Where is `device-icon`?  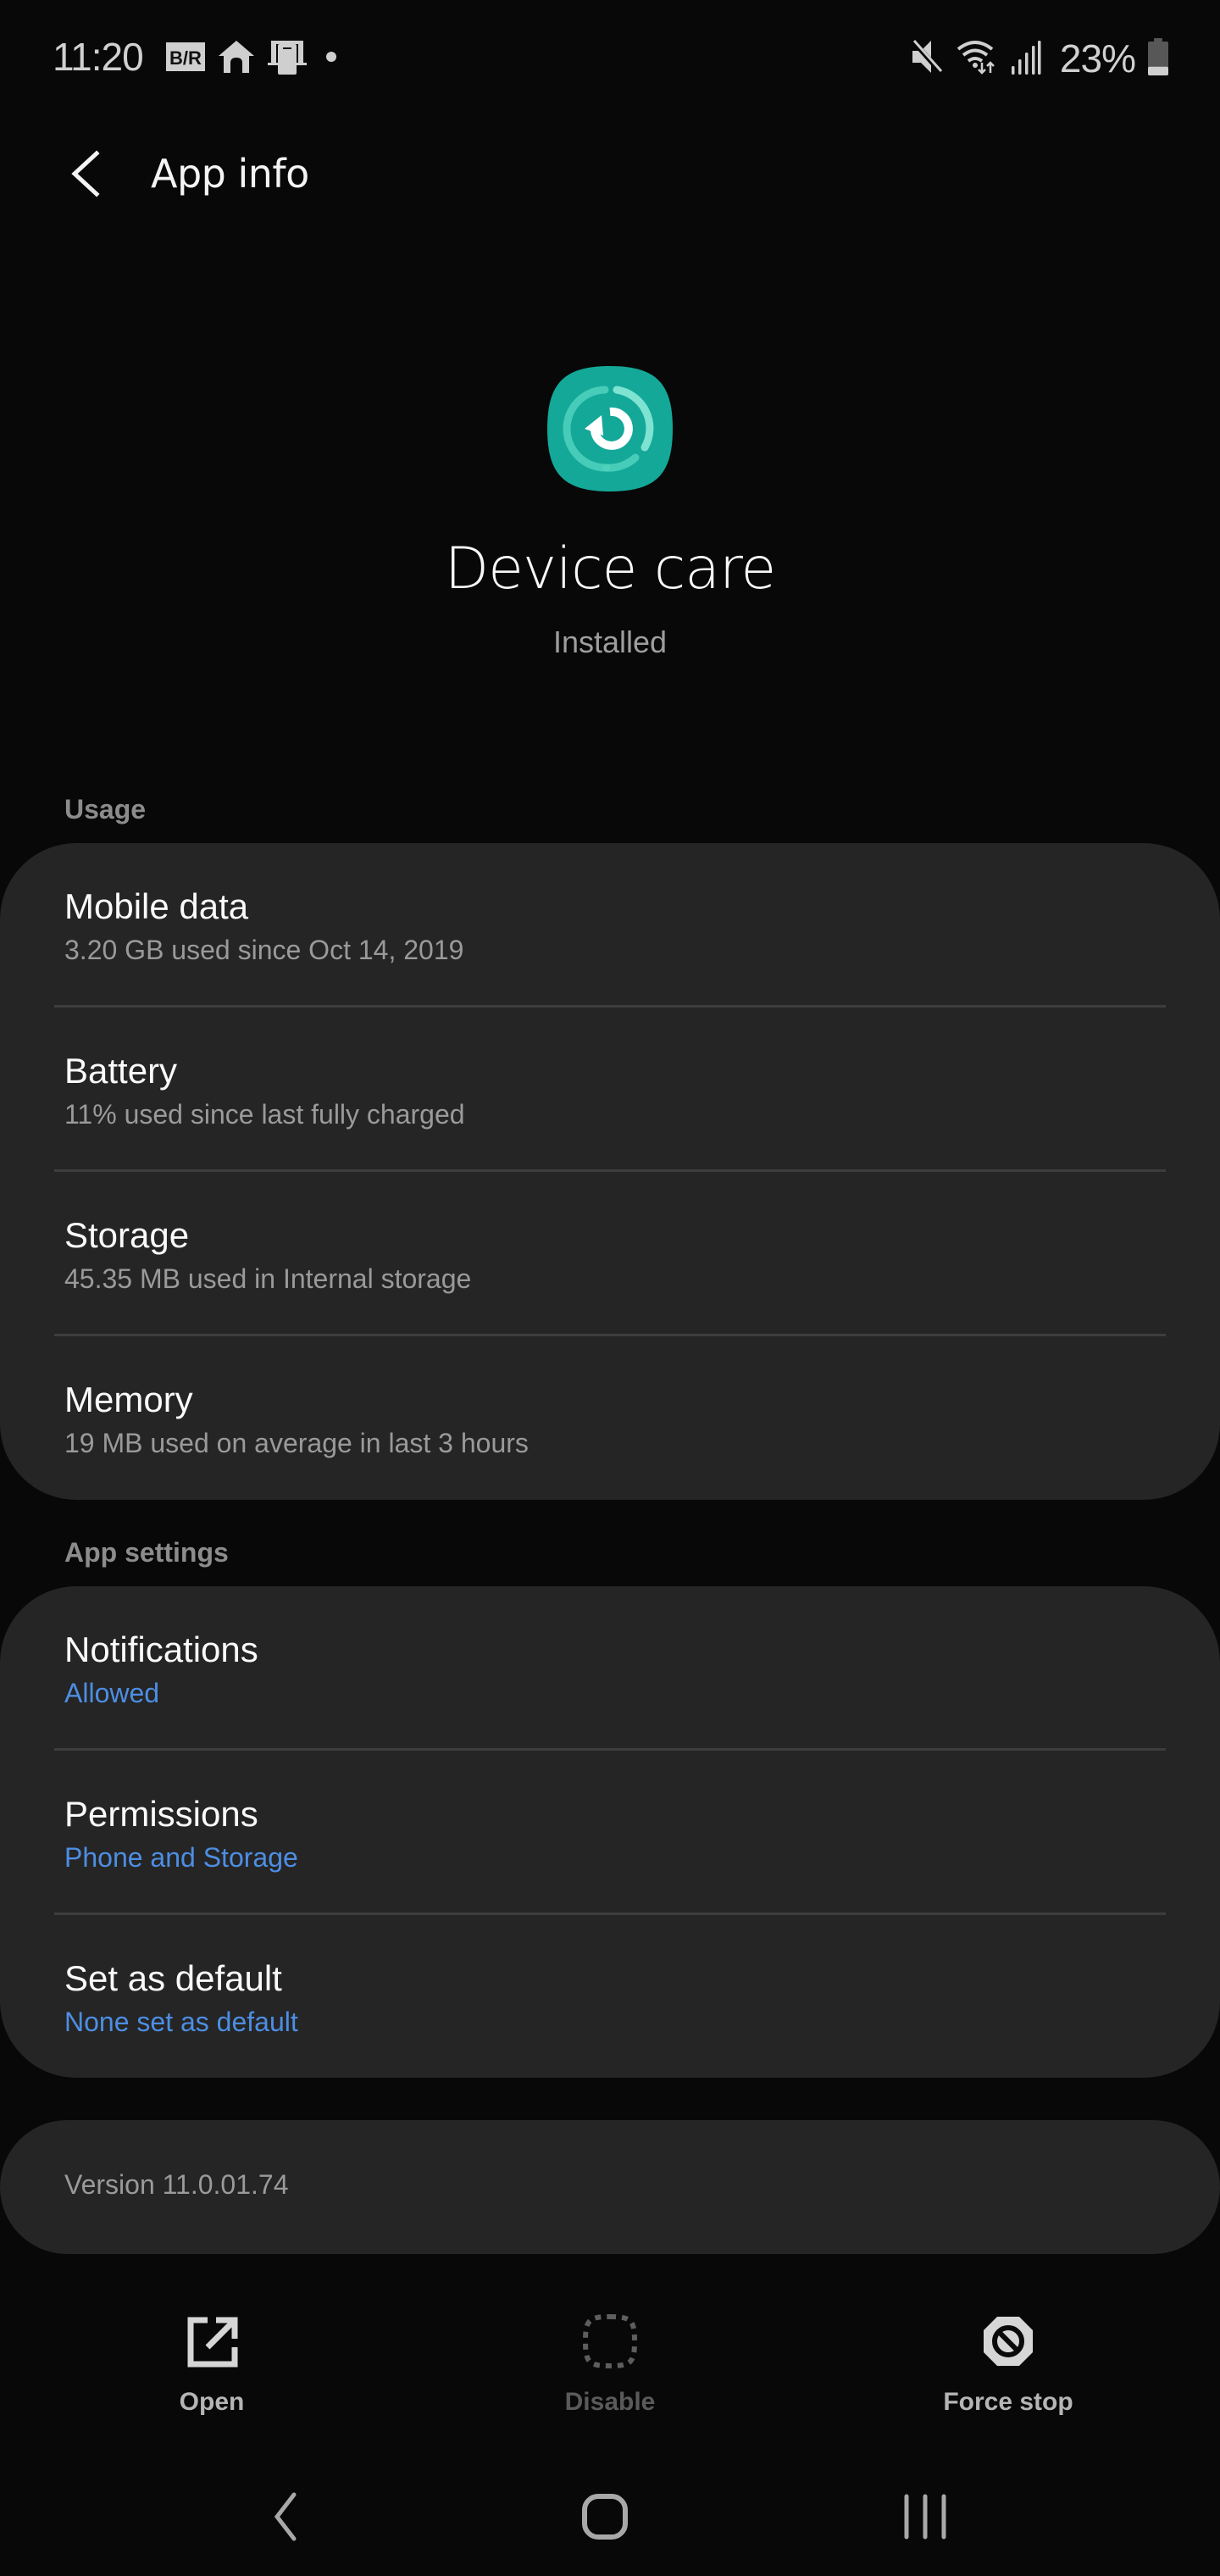 device-icon is located at coordinates (287, 59).